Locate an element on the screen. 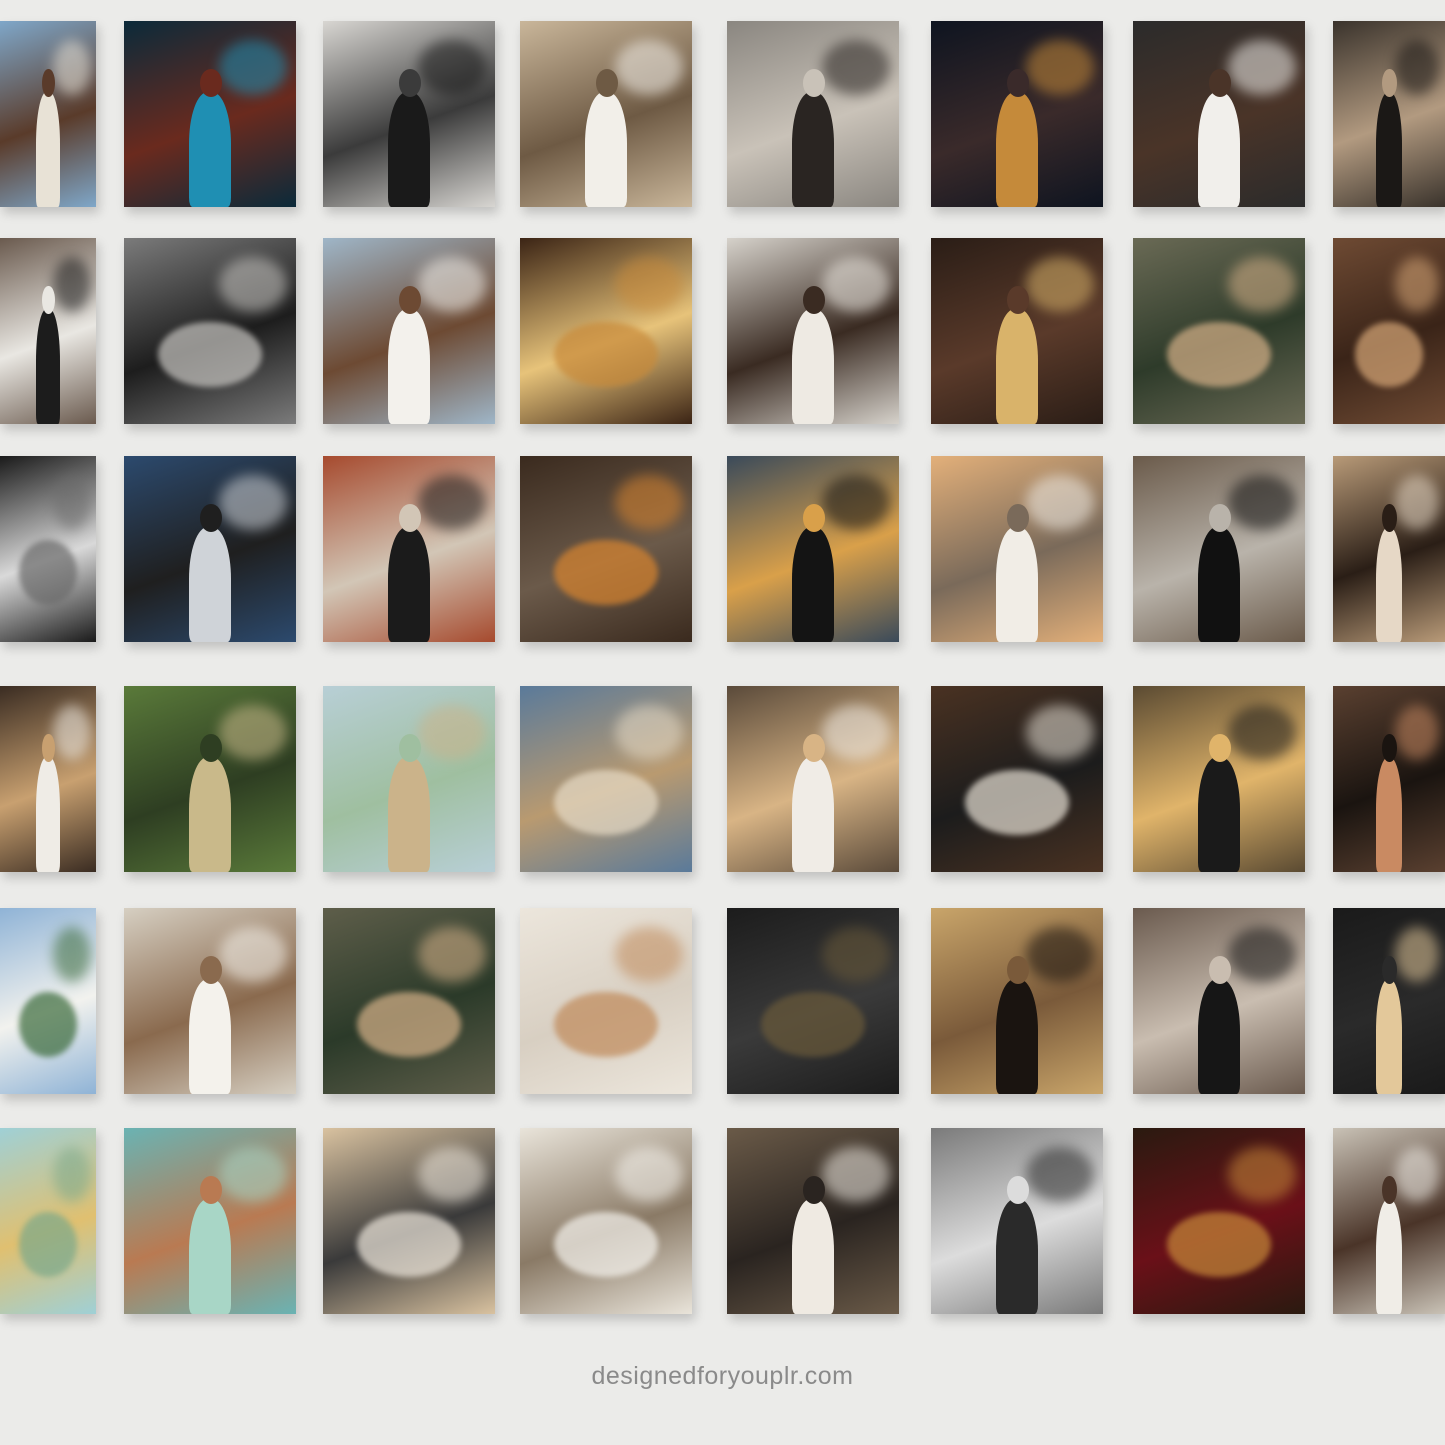 This screenshot has width=1445, height=1445. photo-woman-white-shirt-earring is located at coordinates (1389, 1221).